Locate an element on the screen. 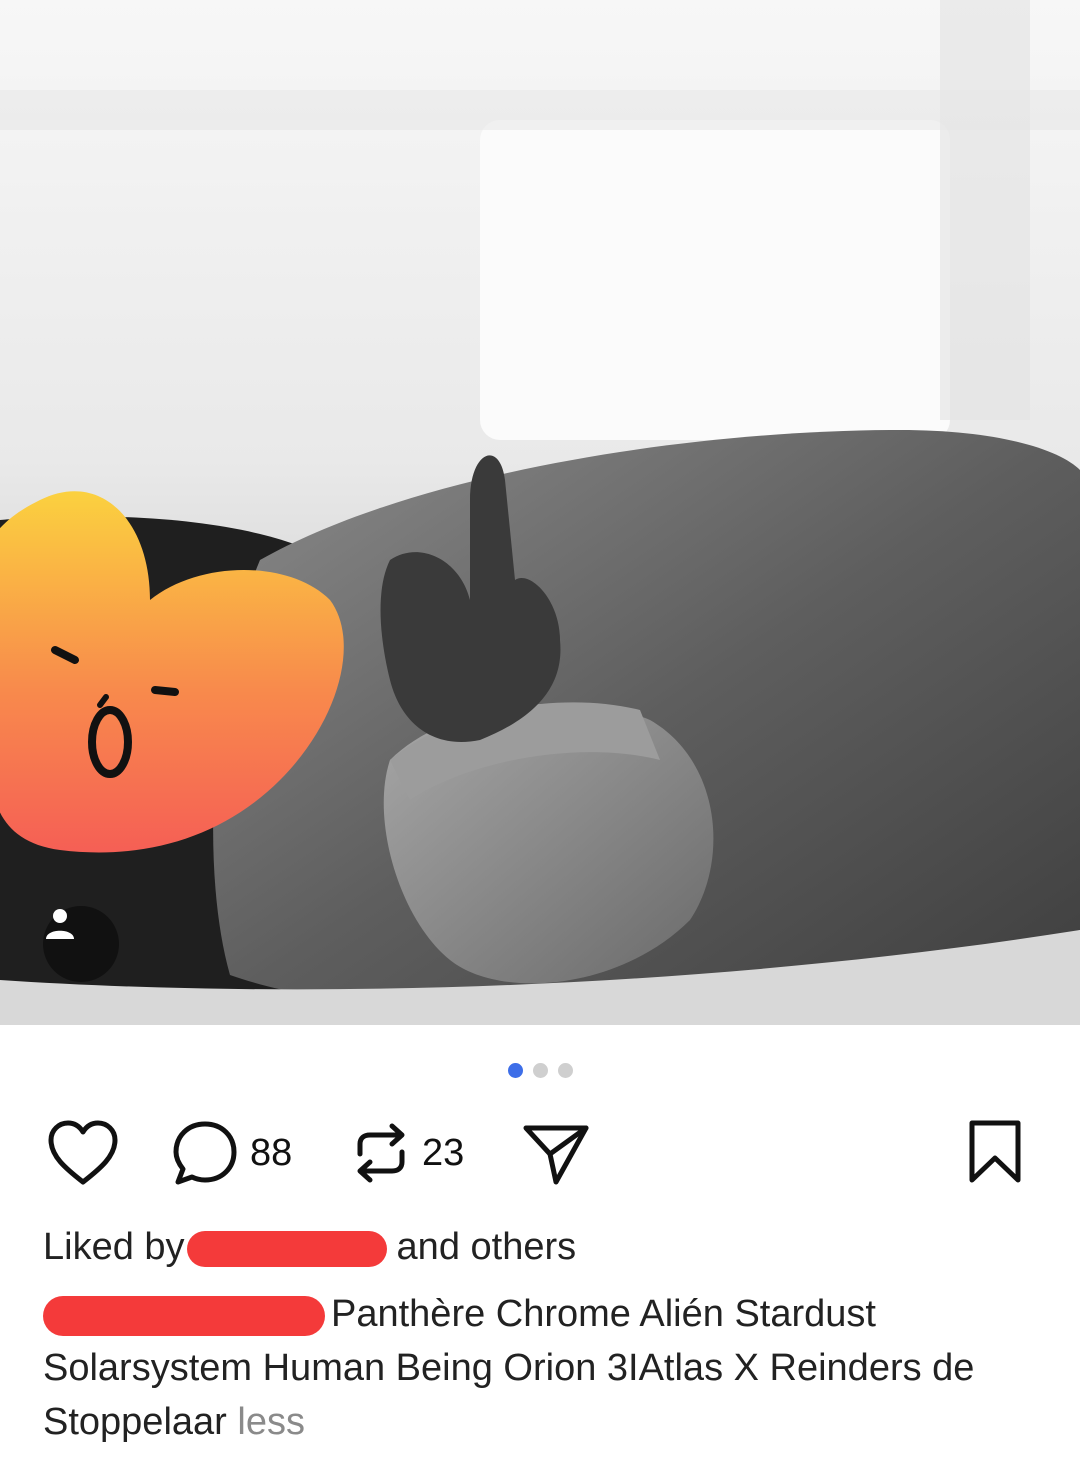  heart-outline-icon is located at coordinates (83, 1152).